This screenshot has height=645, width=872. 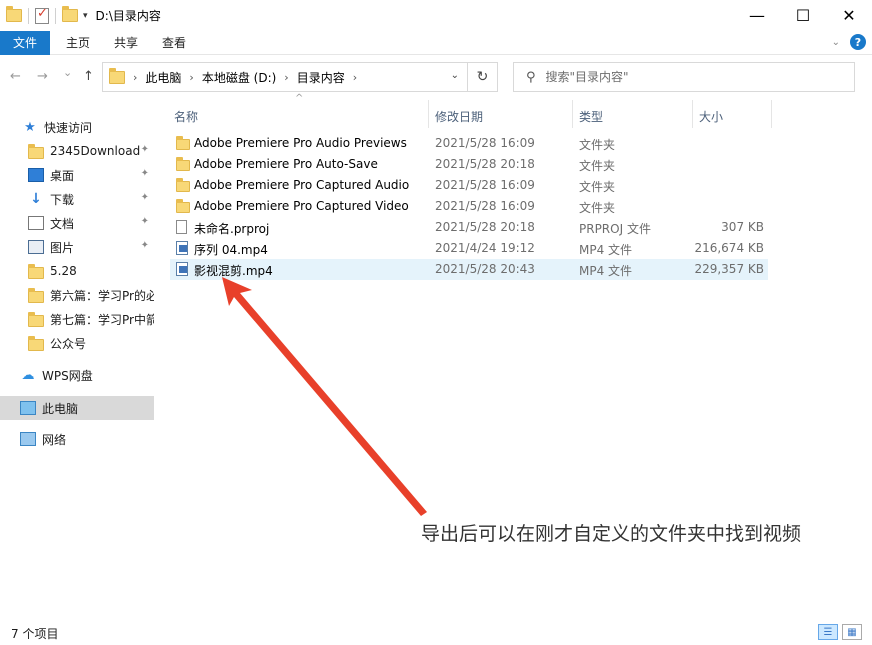 I want to click on status-item-count: 7 个项目, so click(x=35, y=634).